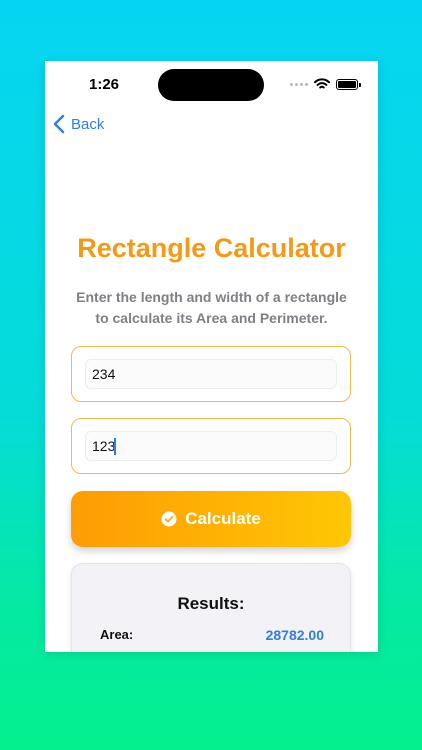 This screenshot has height=750, width=422. I want to click on back-button: Back, so click(78, 124).